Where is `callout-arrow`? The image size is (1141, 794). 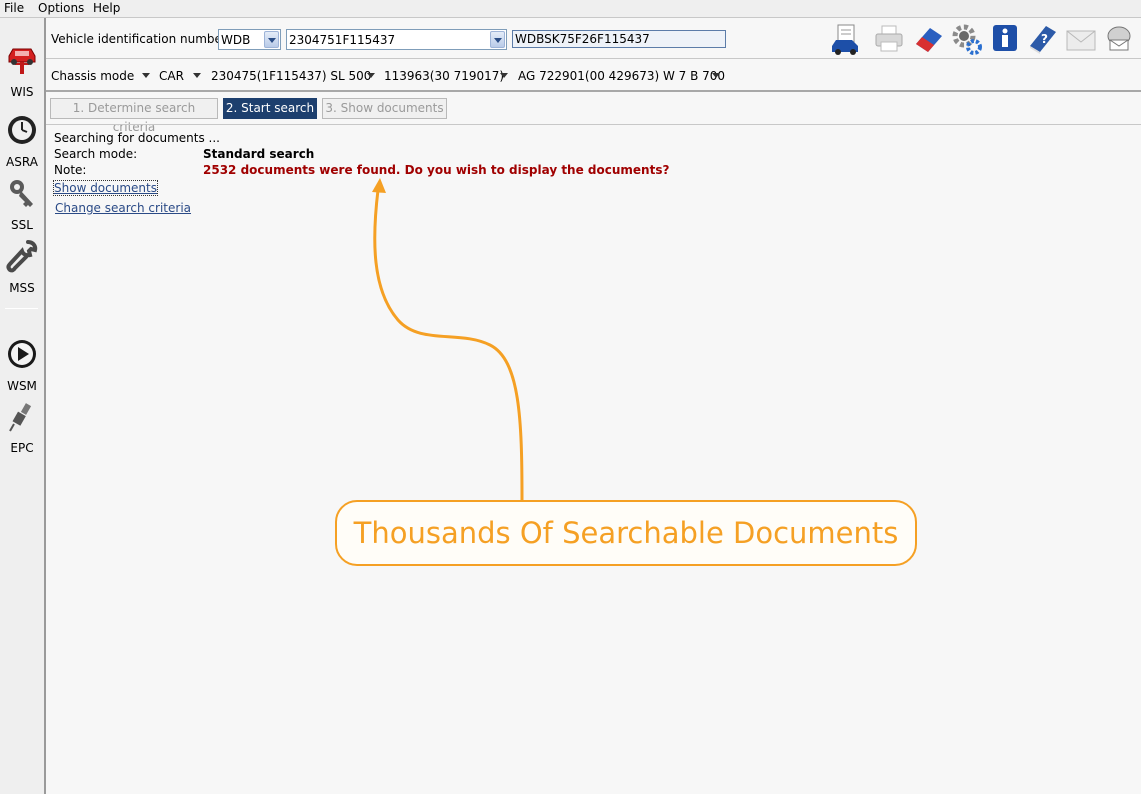
callout-arrow is located at coordinates (448, 340).